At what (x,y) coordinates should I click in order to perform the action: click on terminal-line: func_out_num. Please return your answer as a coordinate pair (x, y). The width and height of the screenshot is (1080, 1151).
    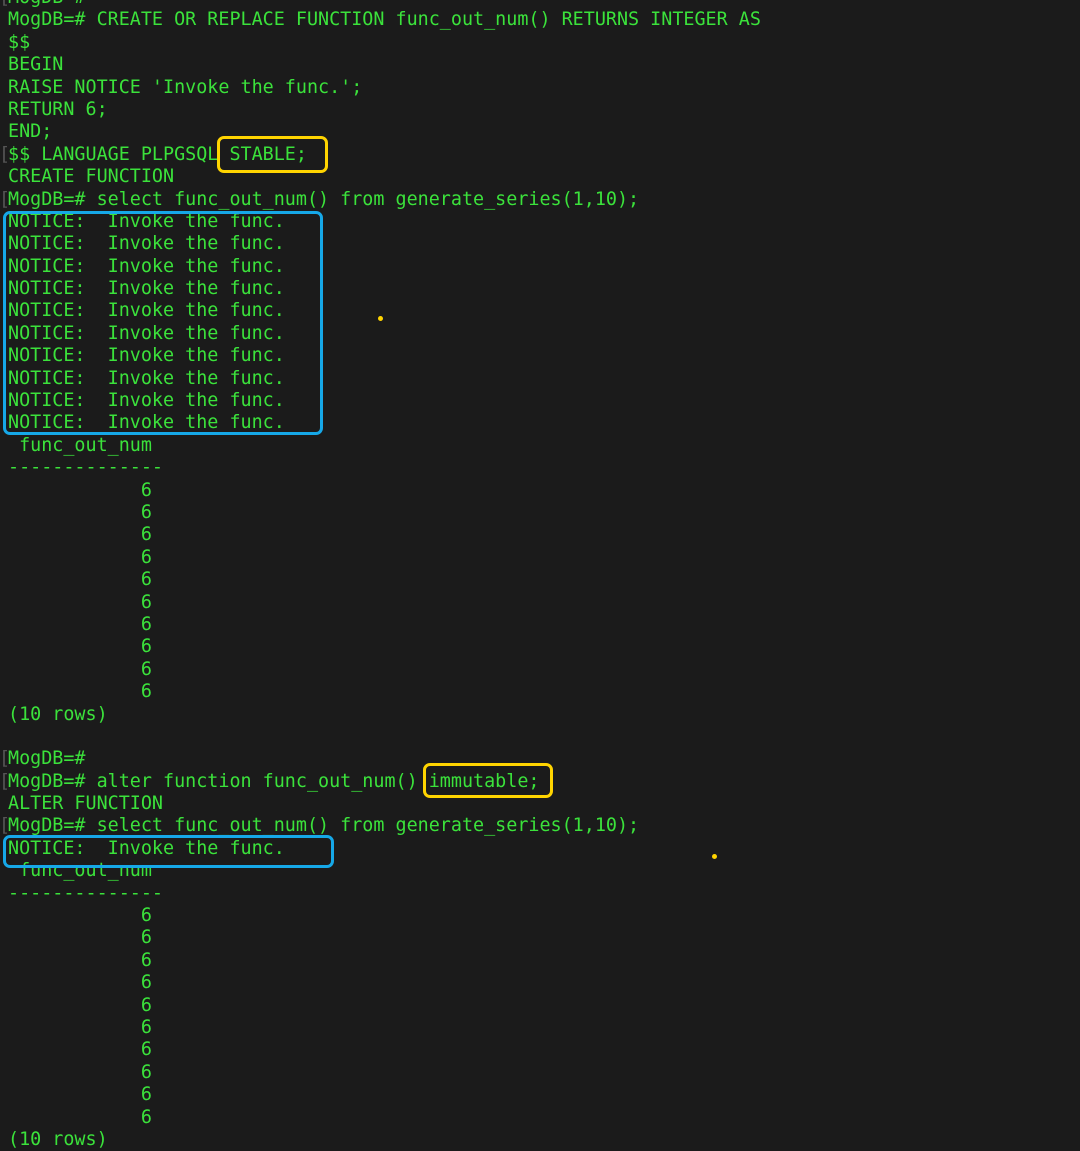
    Looking at the image, I should click on (80, 445).